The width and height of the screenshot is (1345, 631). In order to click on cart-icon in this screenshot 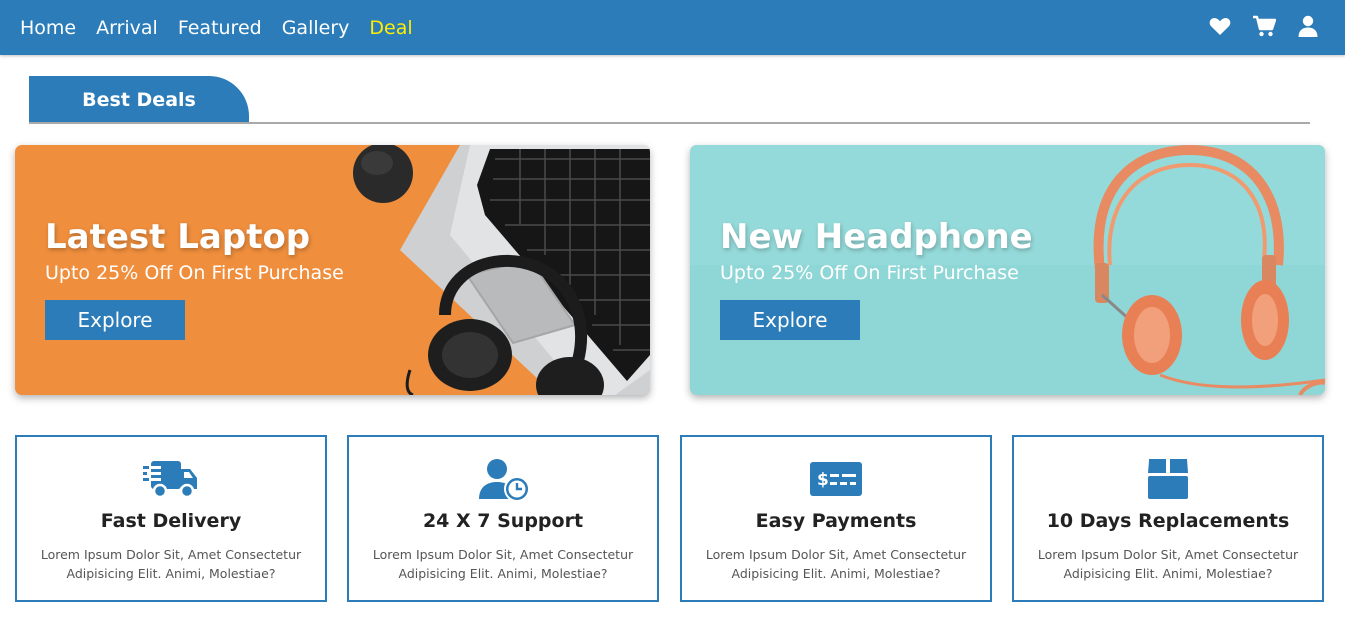, I will do `click(1264, 26)`.